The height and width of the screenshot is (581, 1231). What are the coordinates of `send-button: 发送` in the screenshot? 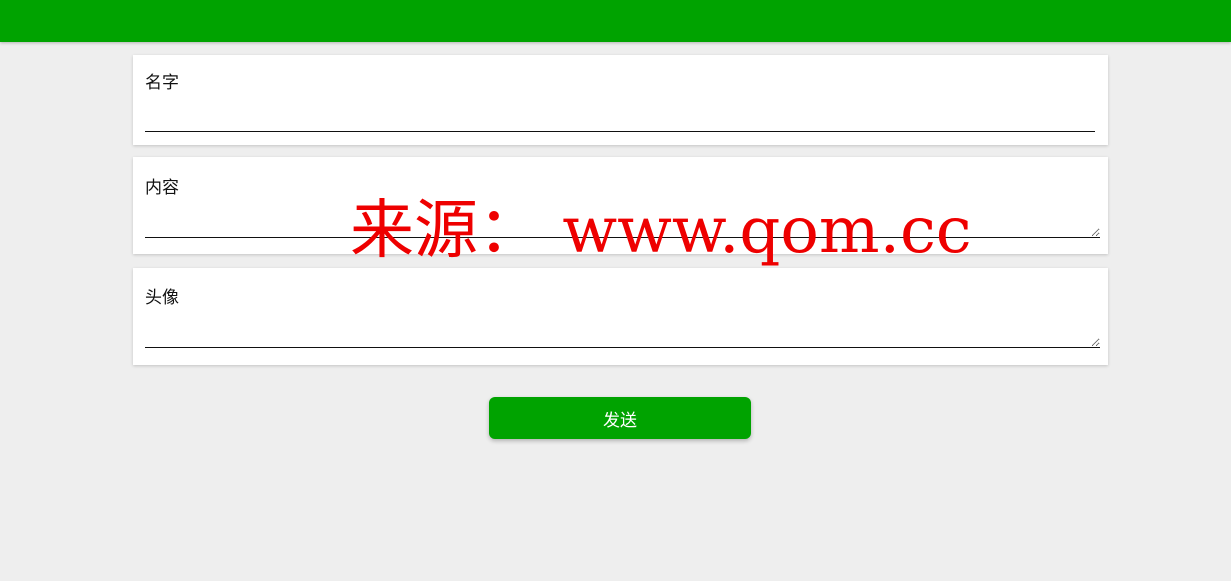 It's located at (620, 418).